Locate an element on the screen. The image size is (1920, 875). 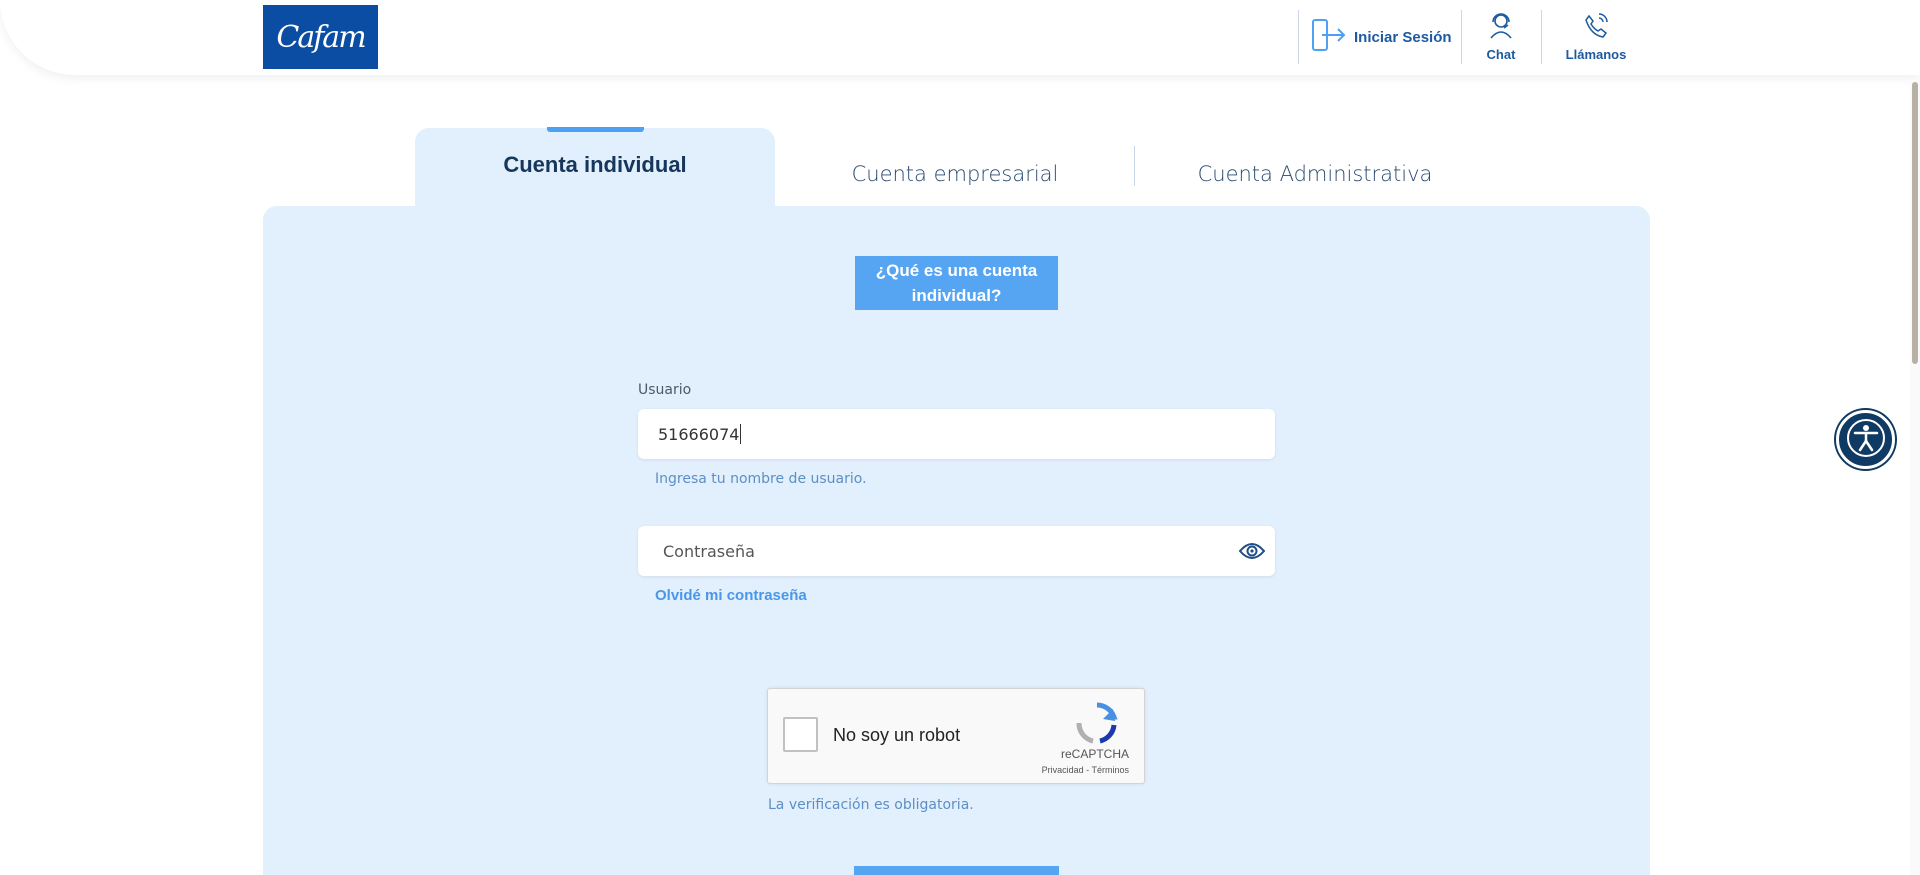
chat-label: Chat is located at coordinates (1501, 54).